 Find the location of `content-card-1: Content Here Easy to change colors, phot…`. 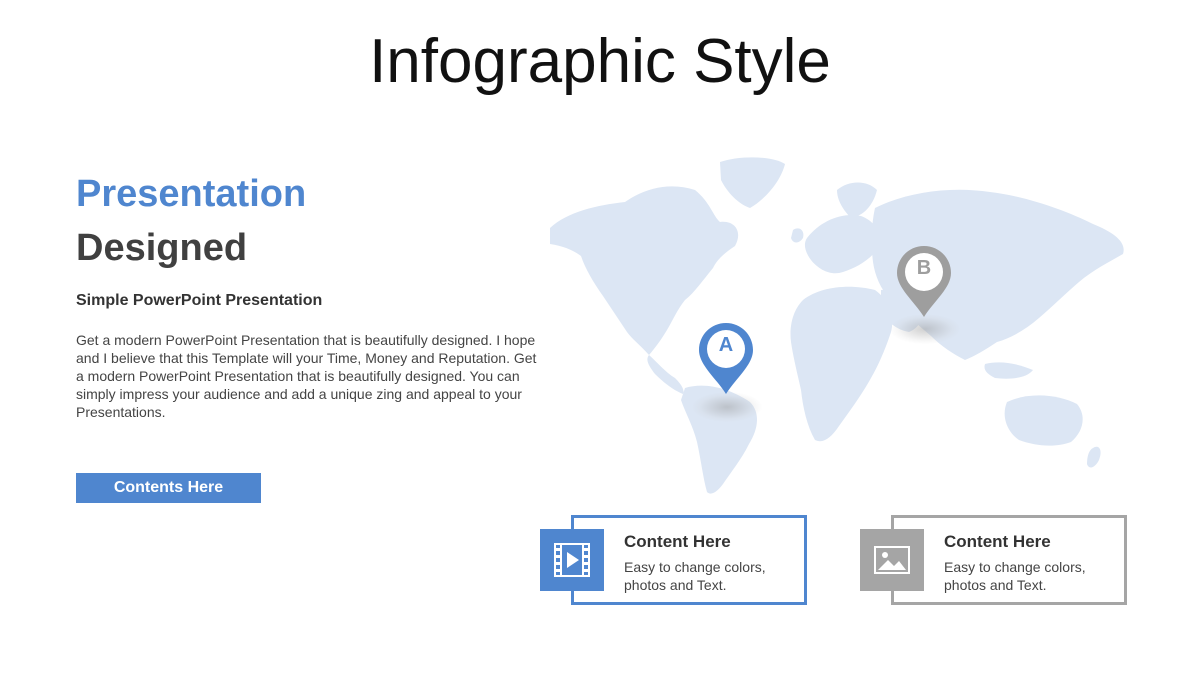

content-card-1: Content Here Easy to change colors, phot… is located at coordinates (689, 560).